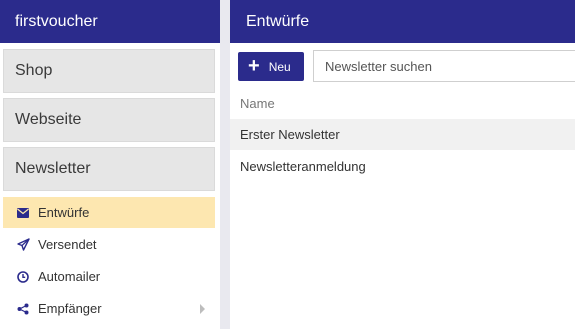 The width and height of the screenshot is (575, 329). Describe the element at coordinates (254, 65) in the screenshot. I see `plus-icon: +` at that location.